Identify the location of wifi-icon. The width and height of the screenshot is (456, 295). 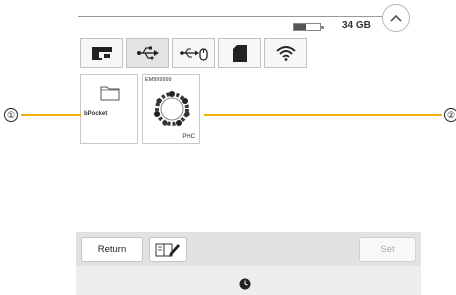
(285, 53).